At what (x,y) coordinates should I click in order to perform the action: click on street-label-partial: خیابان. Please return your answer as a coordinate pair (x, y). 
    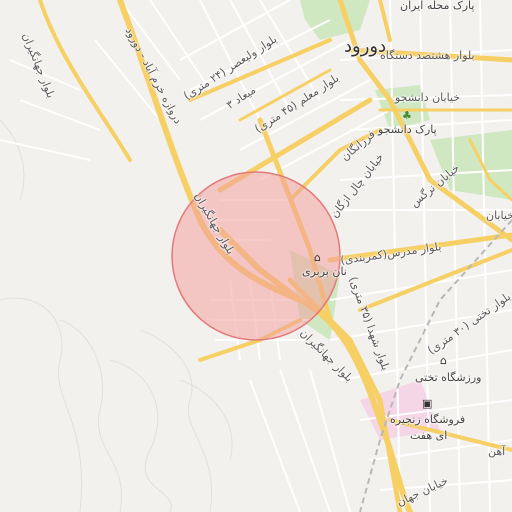
    Looking at the image, I should click on (499, 215).